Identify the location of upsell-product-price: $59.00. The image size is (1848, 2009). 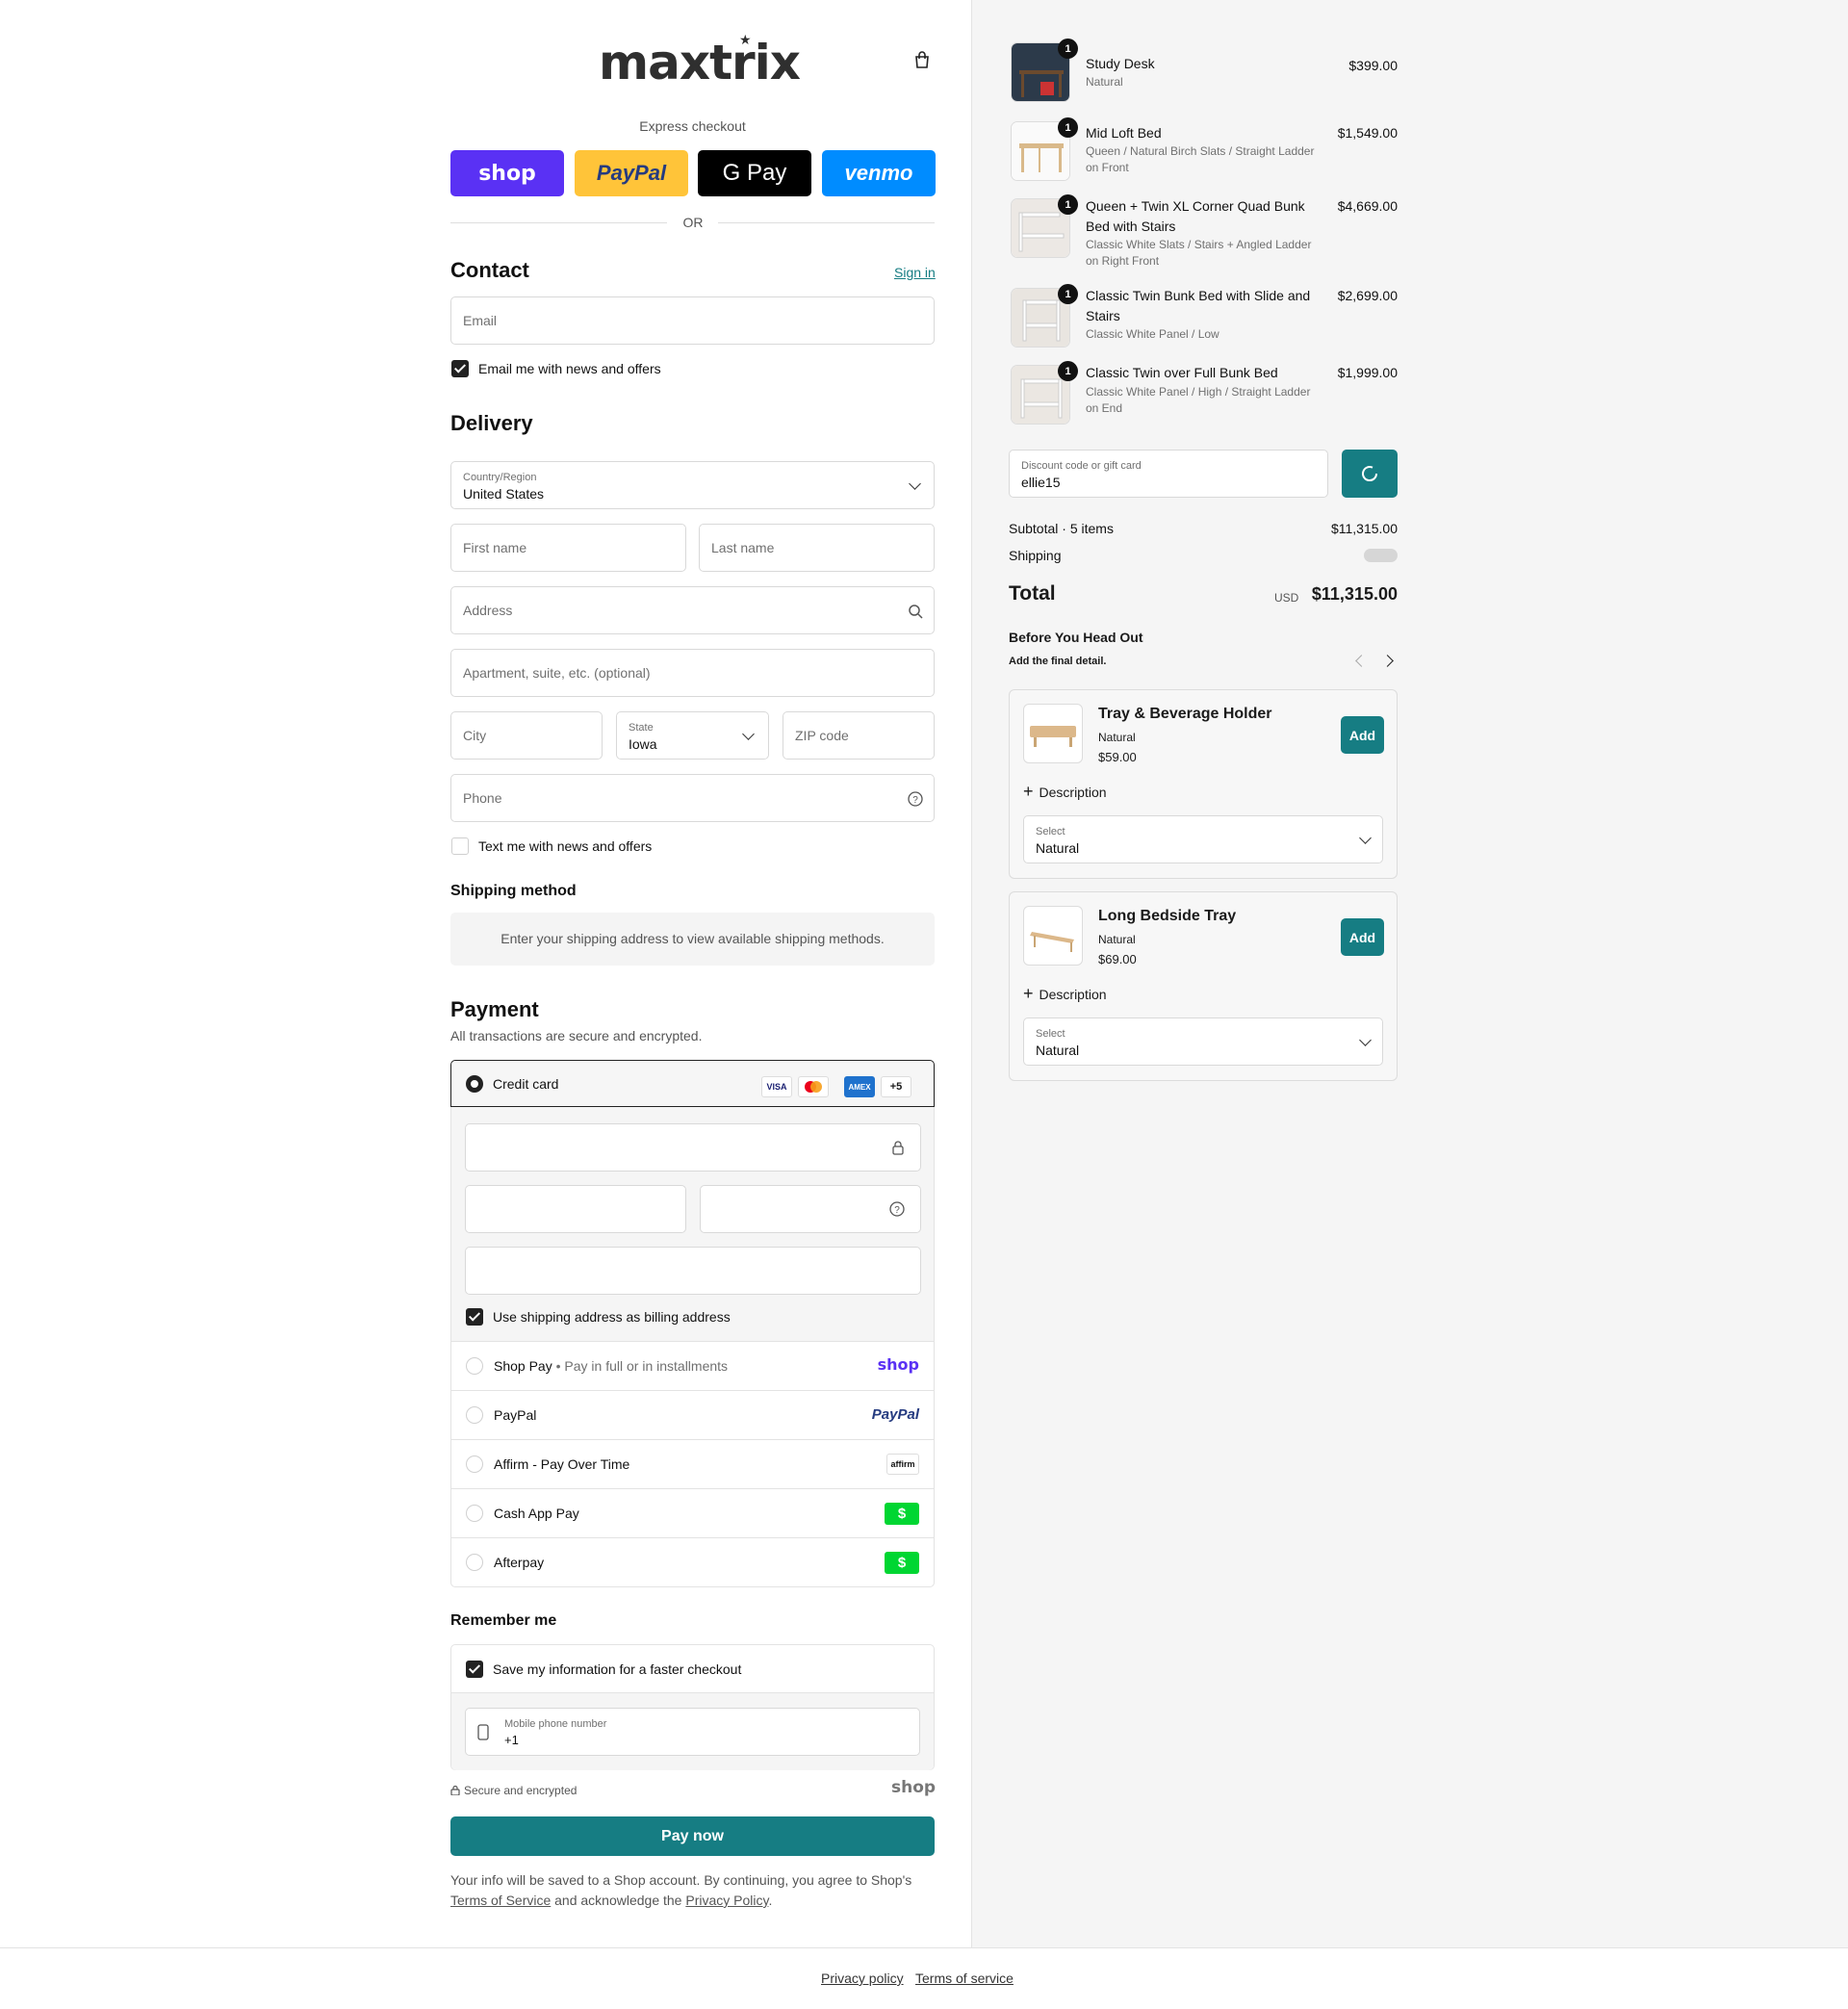
(1117, 757).